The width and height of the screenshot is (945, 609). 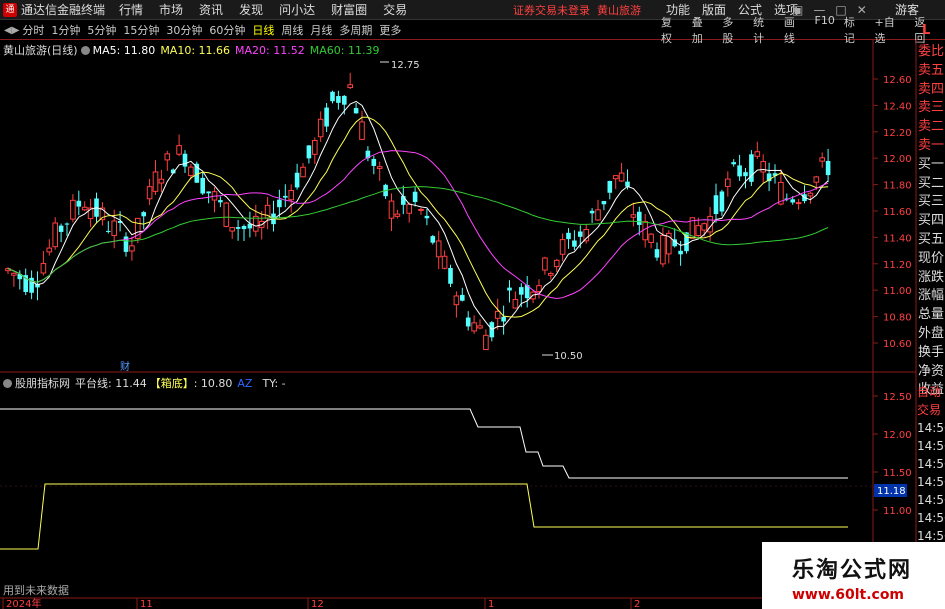 What do you see at coordinates (568, 356) in the screenshot?
I see `low-price-label: 10.50` at bounding box center [568, 356].